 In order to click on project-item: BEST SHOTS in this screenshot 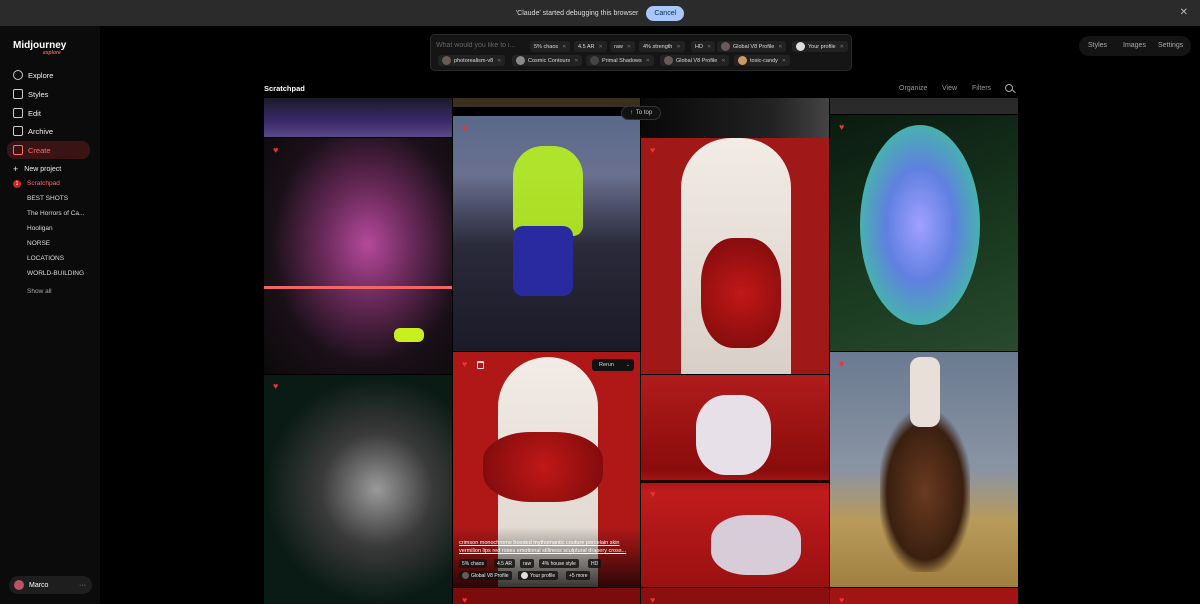, I will do `click(58, 198)`.